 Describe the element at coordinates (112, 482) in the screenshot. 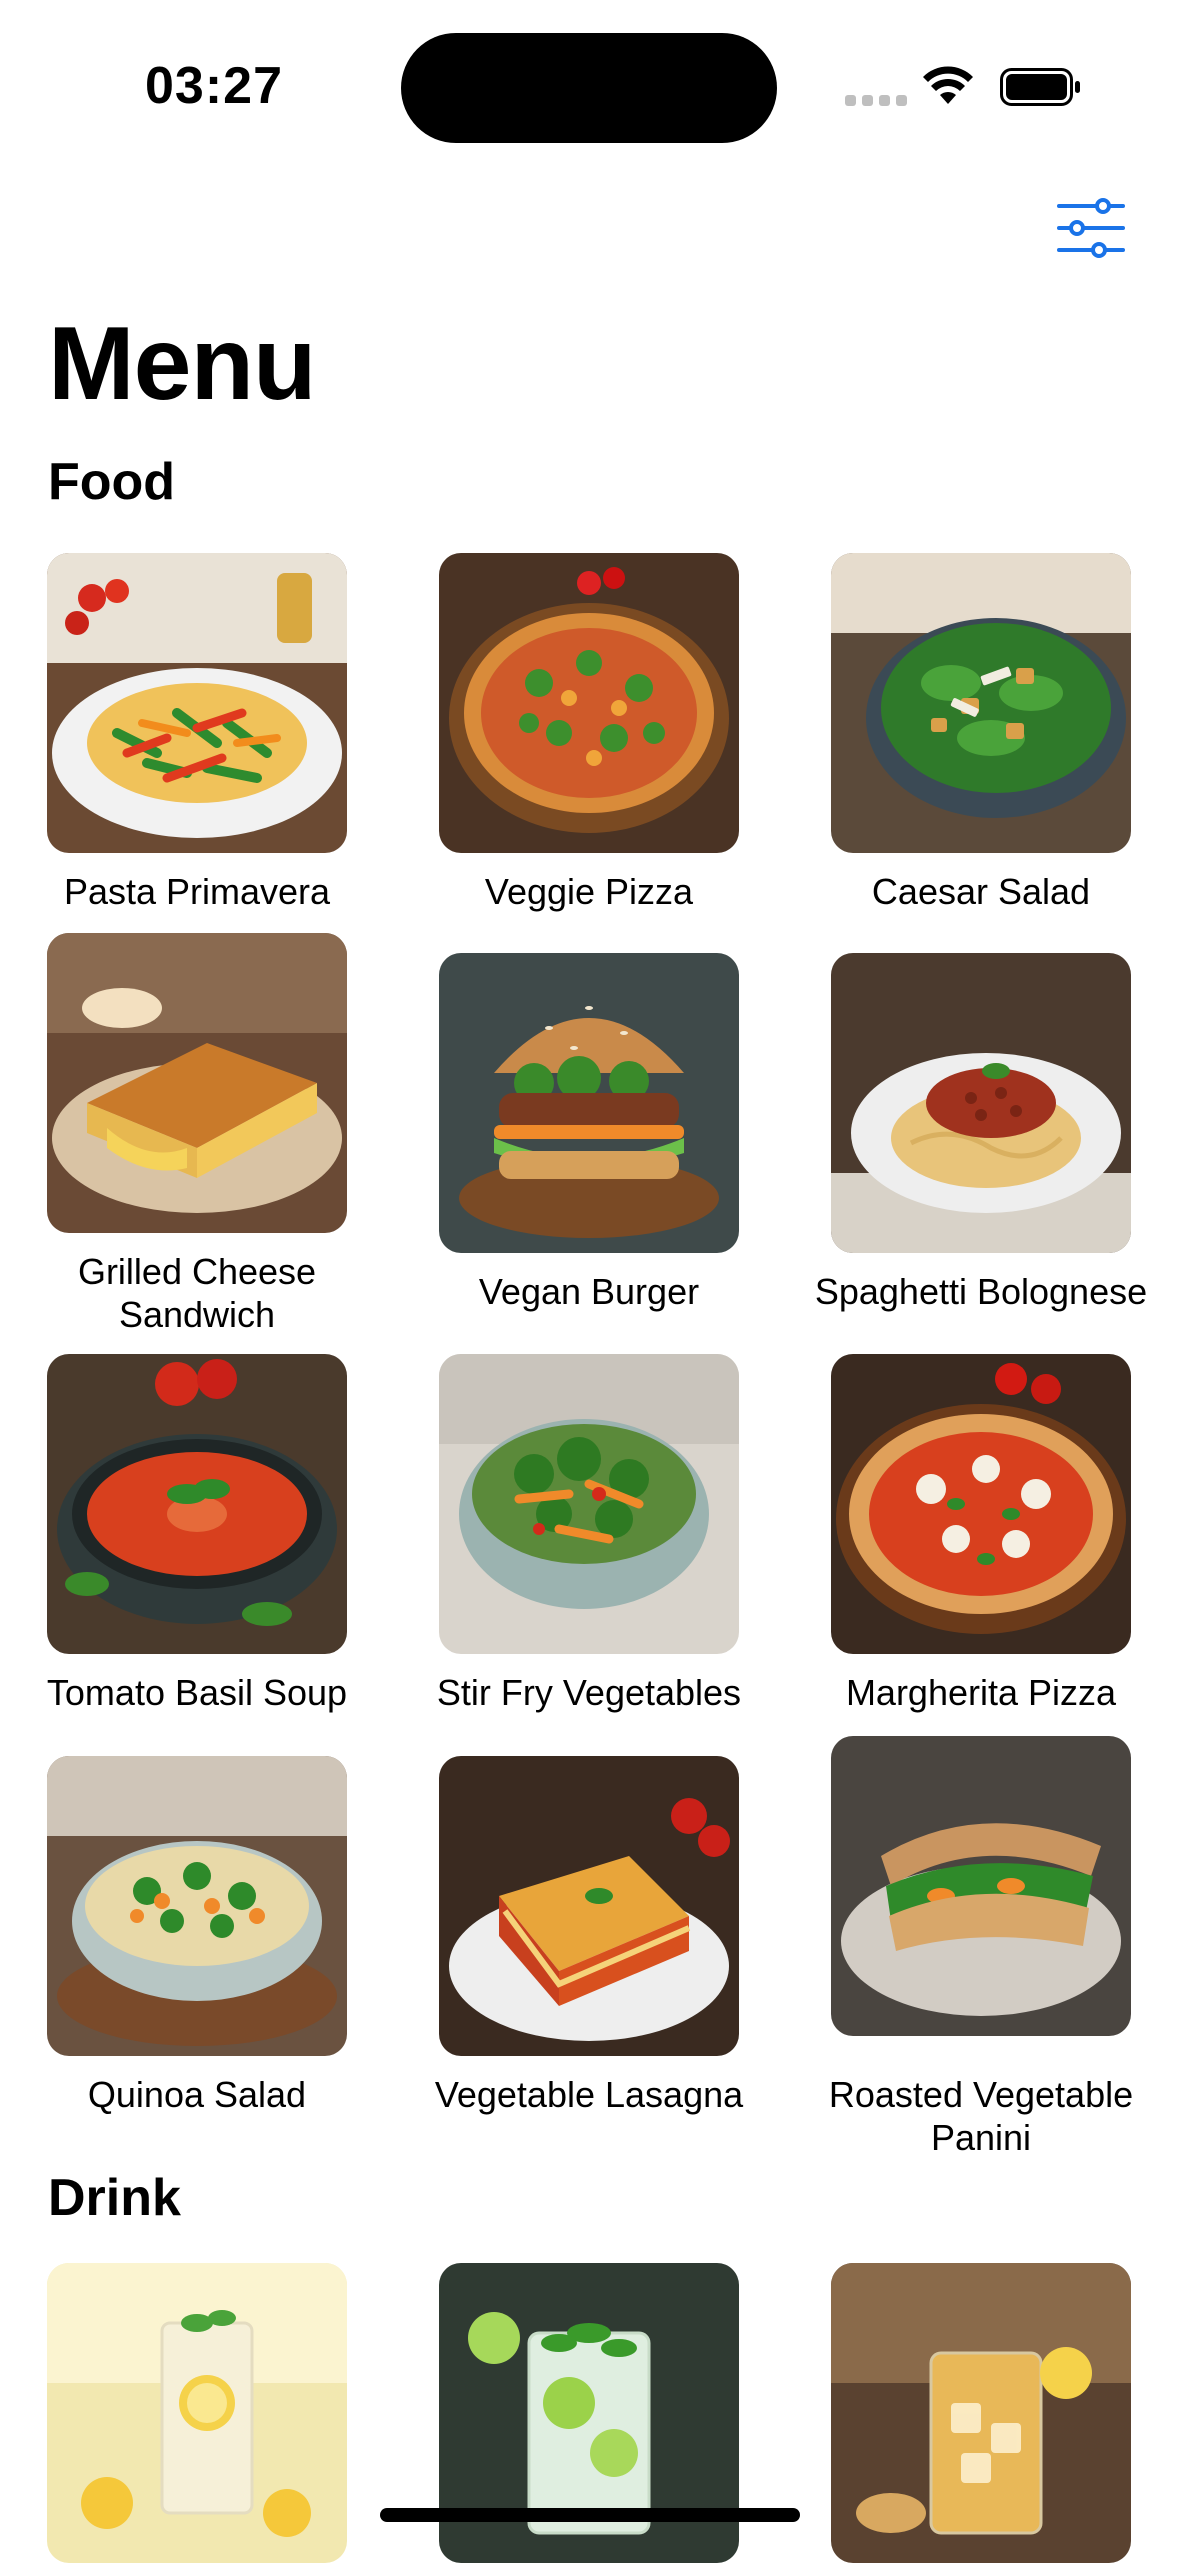

I see `section-title-food: Food` at that location.